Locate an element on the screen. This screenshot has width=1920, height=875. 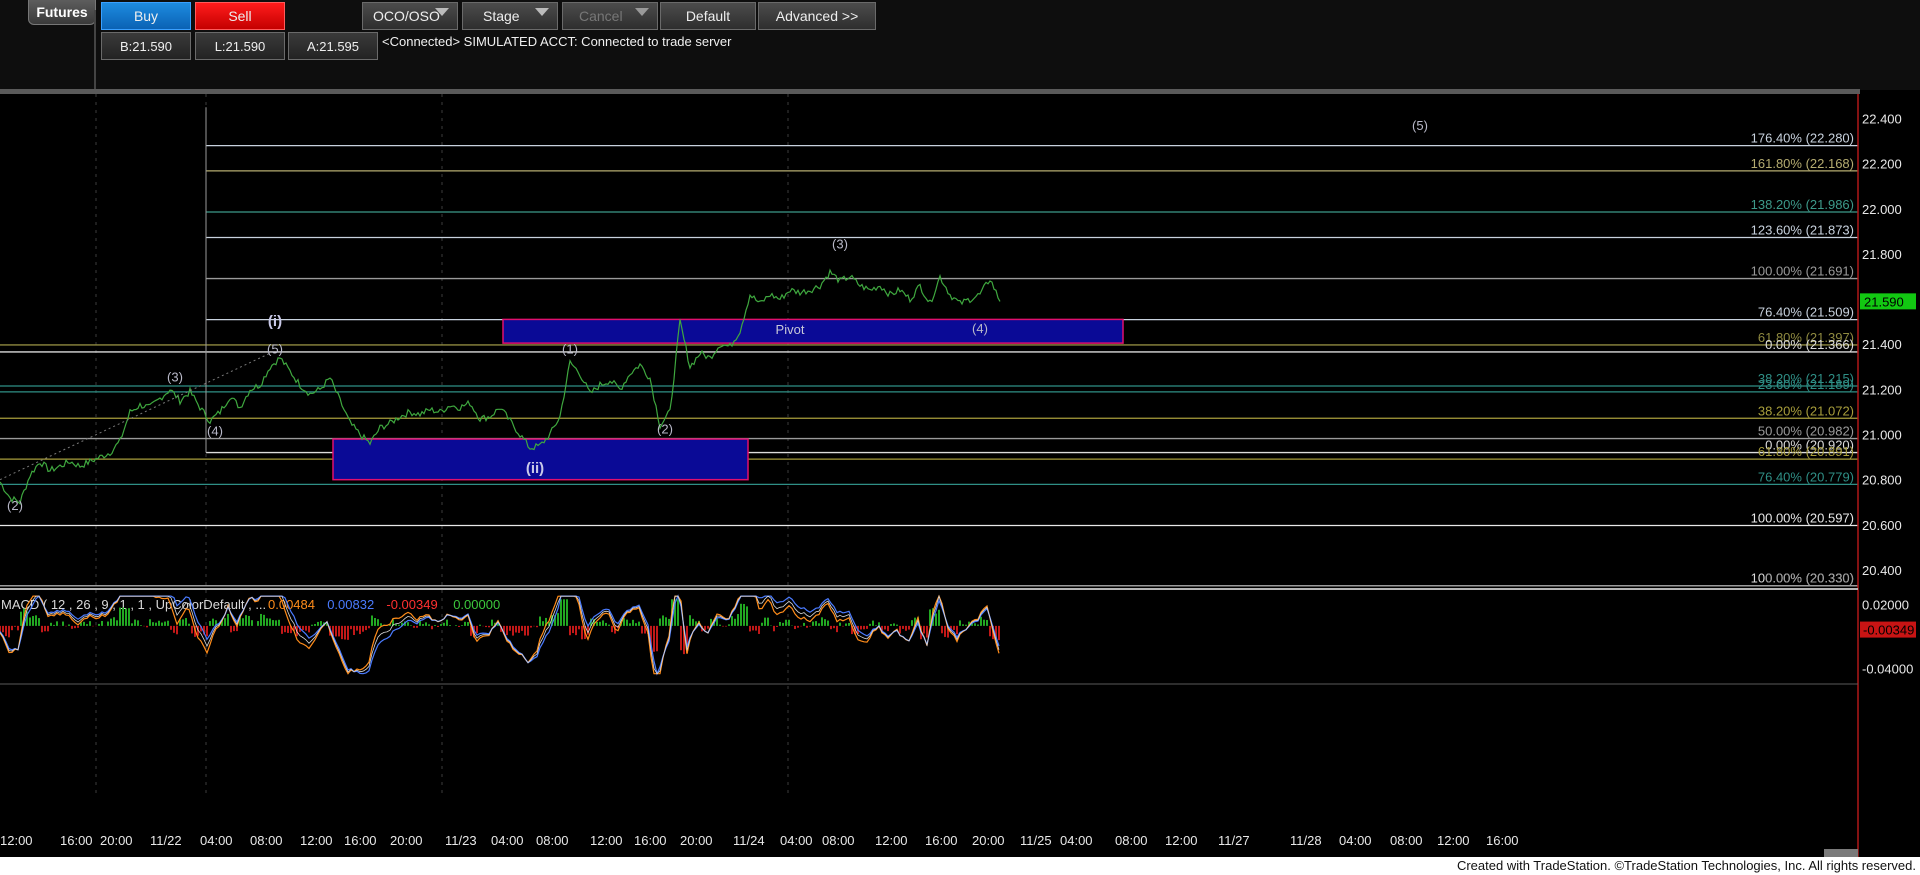
wave-label: (1) is located at coordinates (570, 348).